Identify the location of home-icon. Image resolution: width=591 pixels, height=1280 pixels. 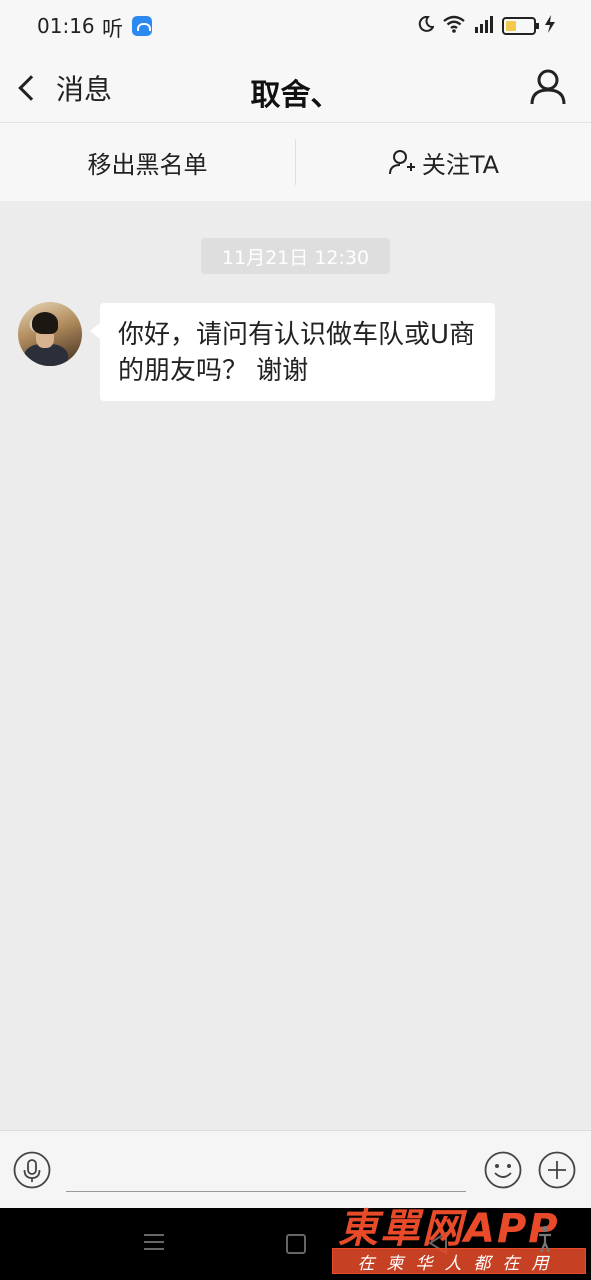
(296, 1244).